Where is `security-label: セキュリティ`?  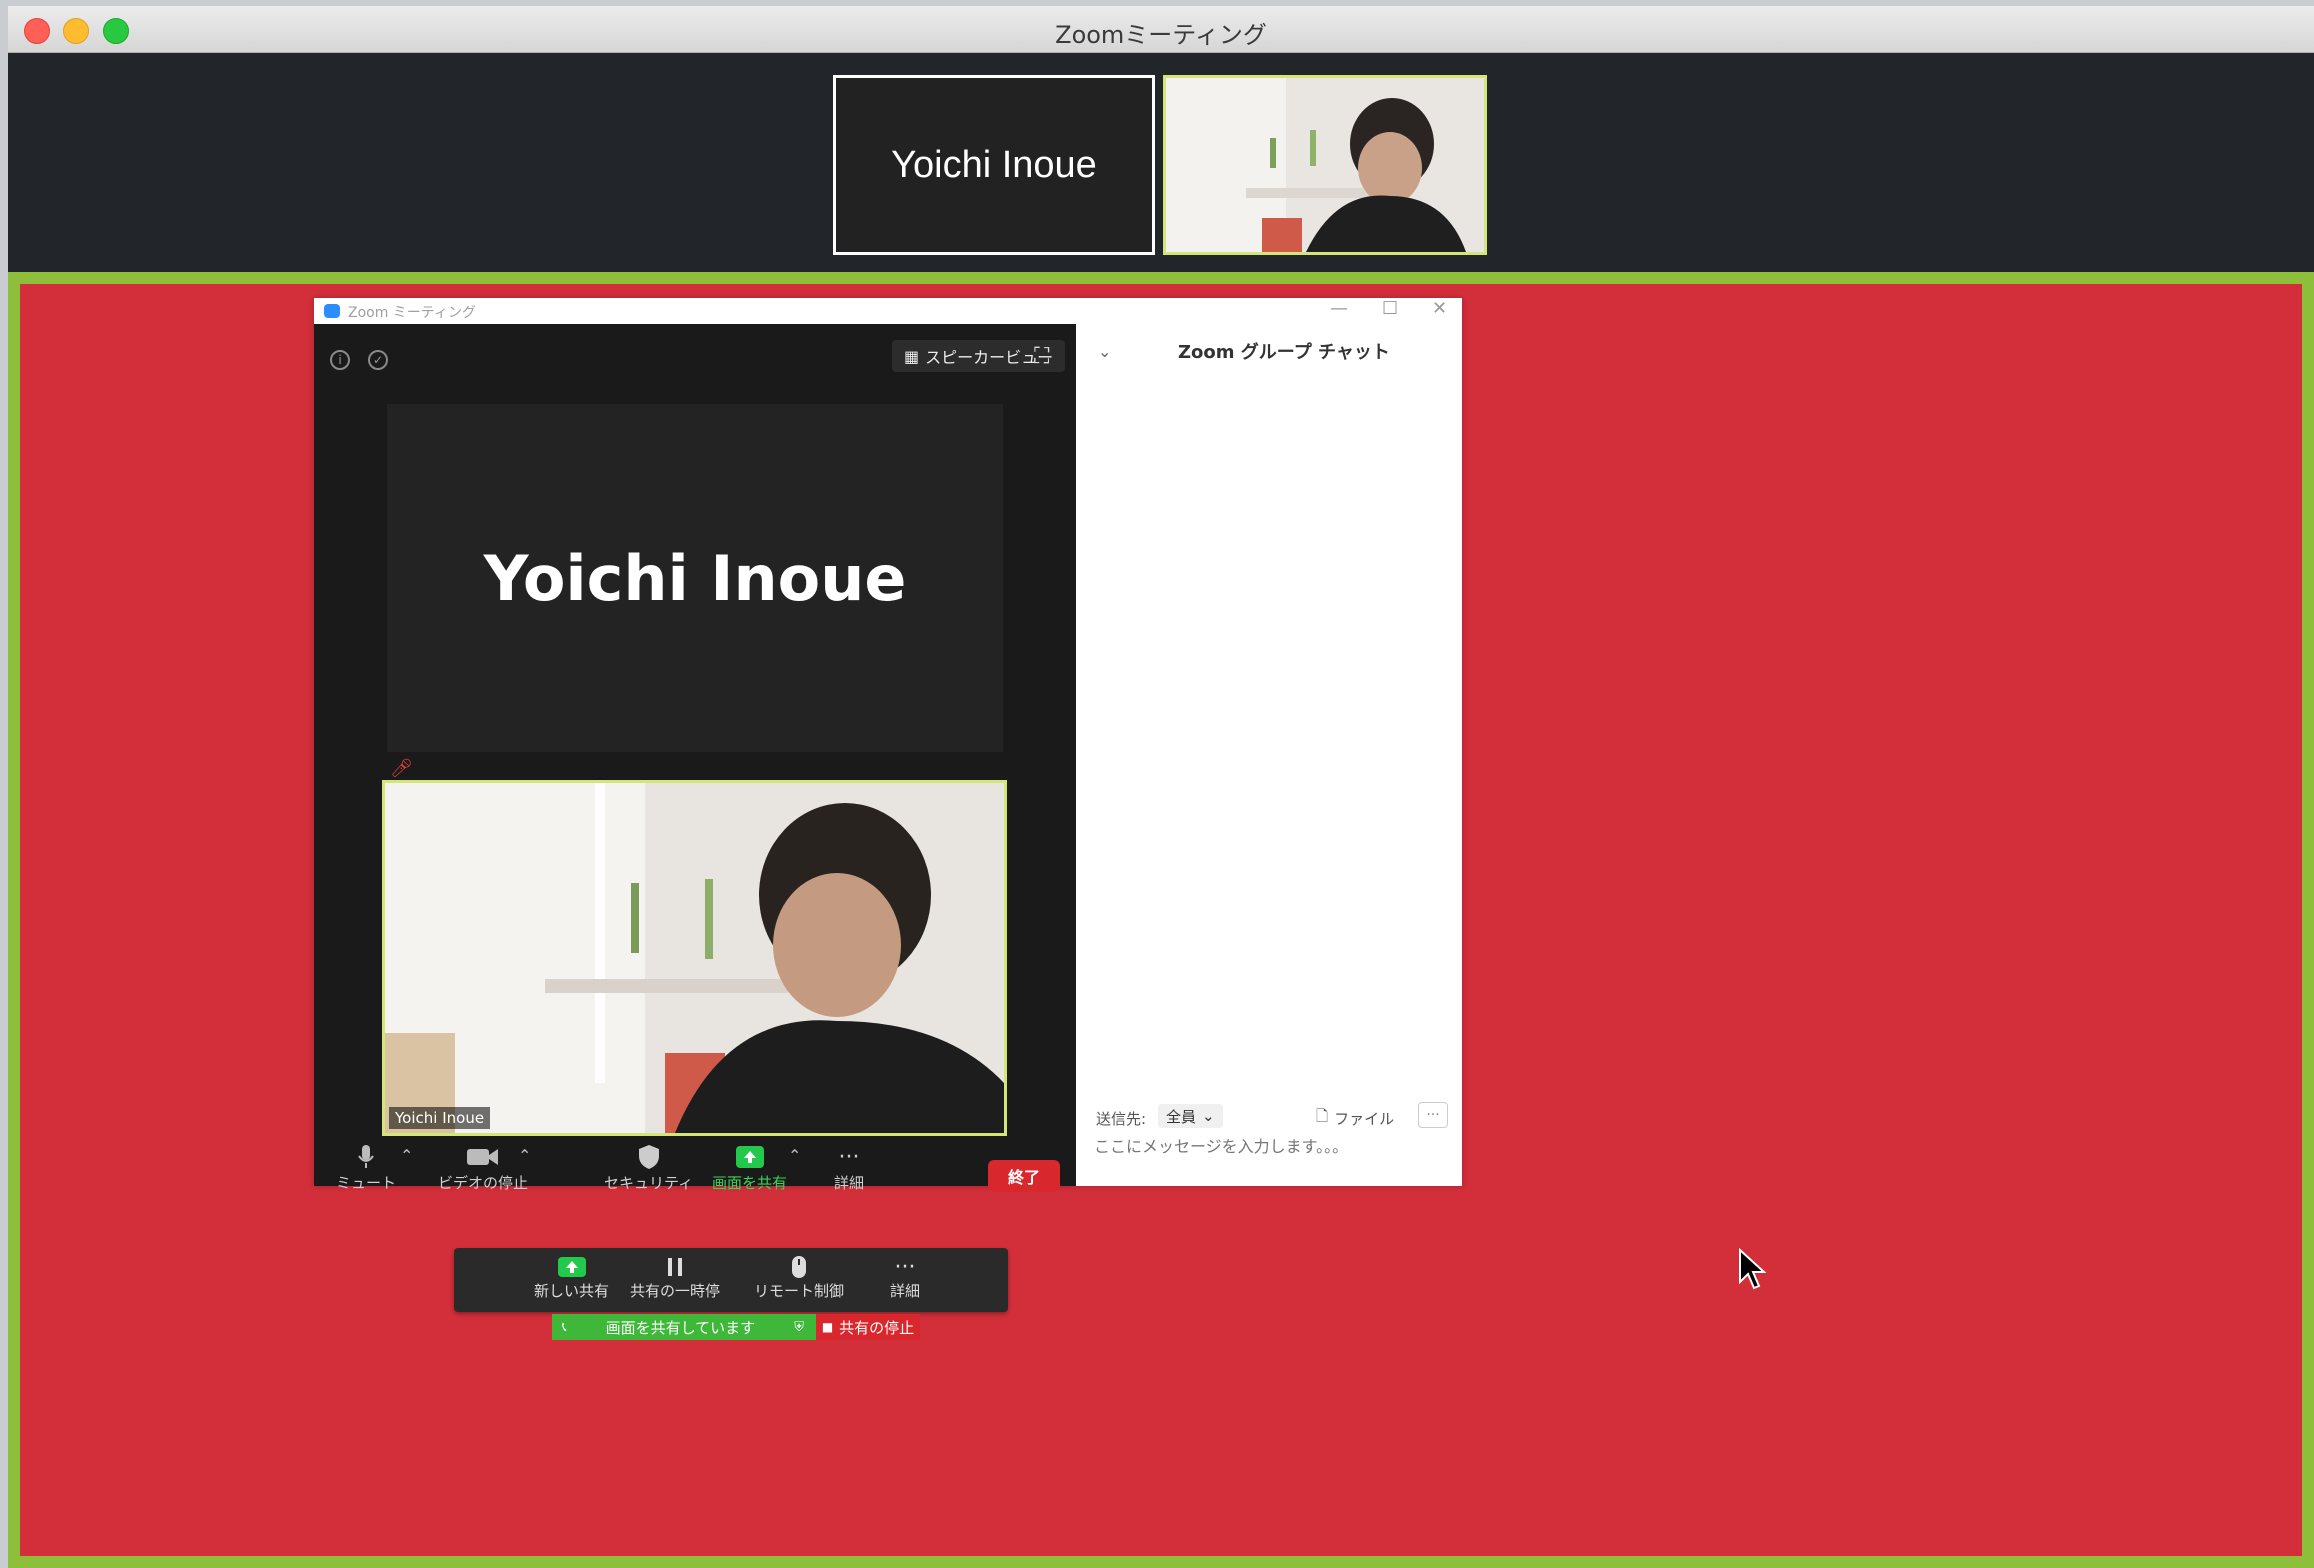
security-label: セキュリティ is located at coordinates (649, 1183).